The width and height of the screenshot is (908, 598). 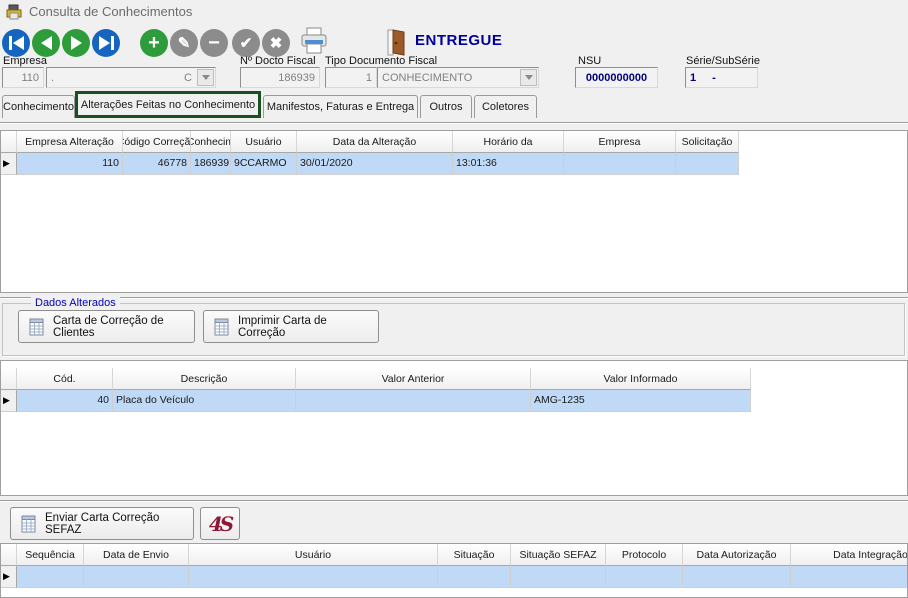 What do you see at coordinates (351, 77) in the screenshot?
I see `tipo-documento-code-field: 1` at bounding box center [351, 77].